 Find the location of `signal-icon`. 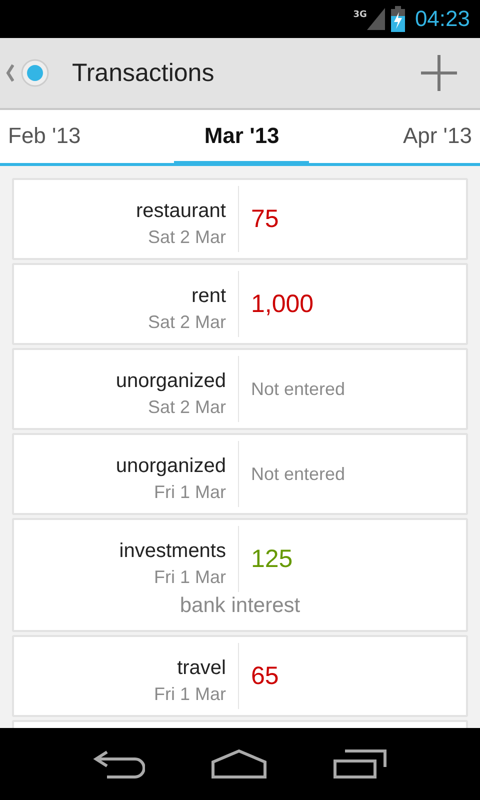

signal-icon is located at coordinates (375, 19).